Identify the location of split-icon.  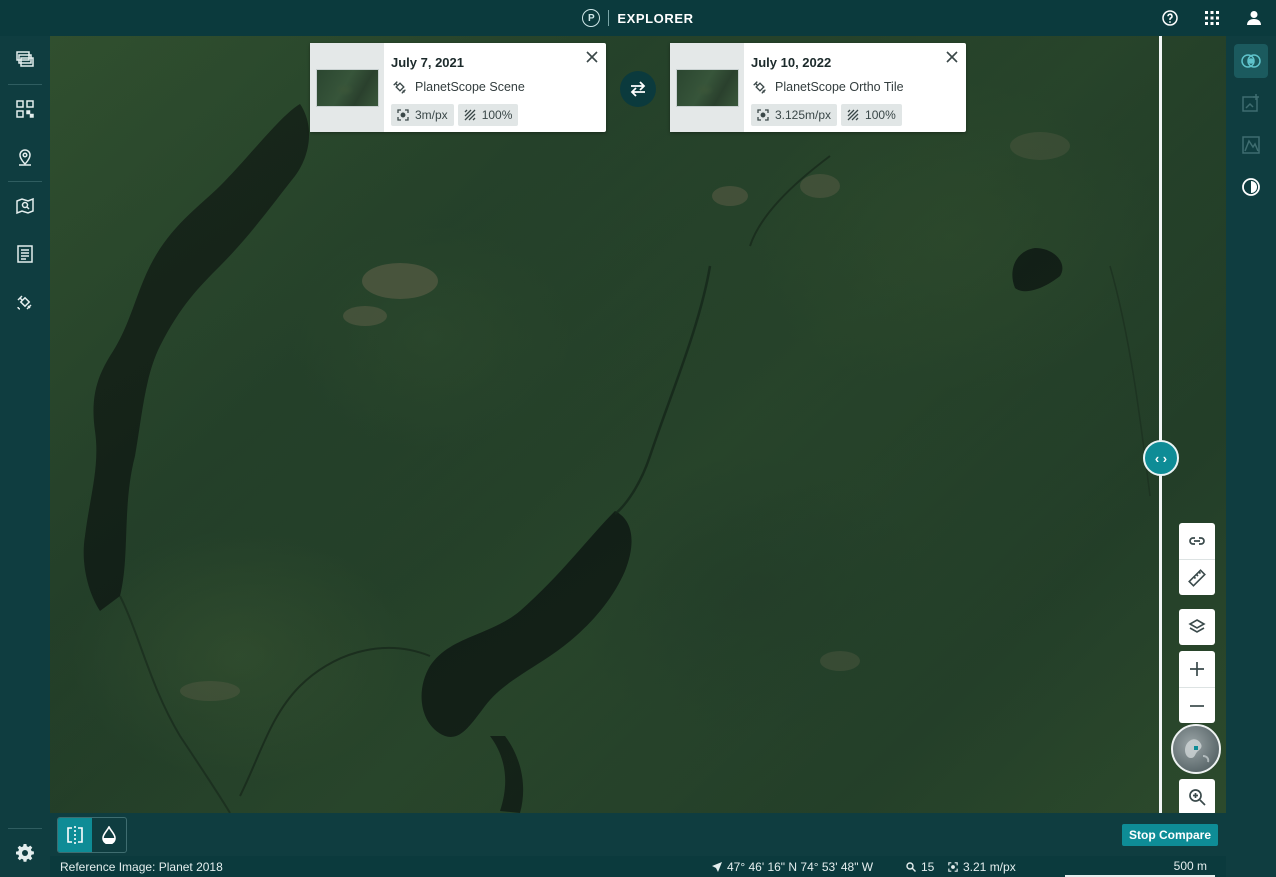
(75, 835).